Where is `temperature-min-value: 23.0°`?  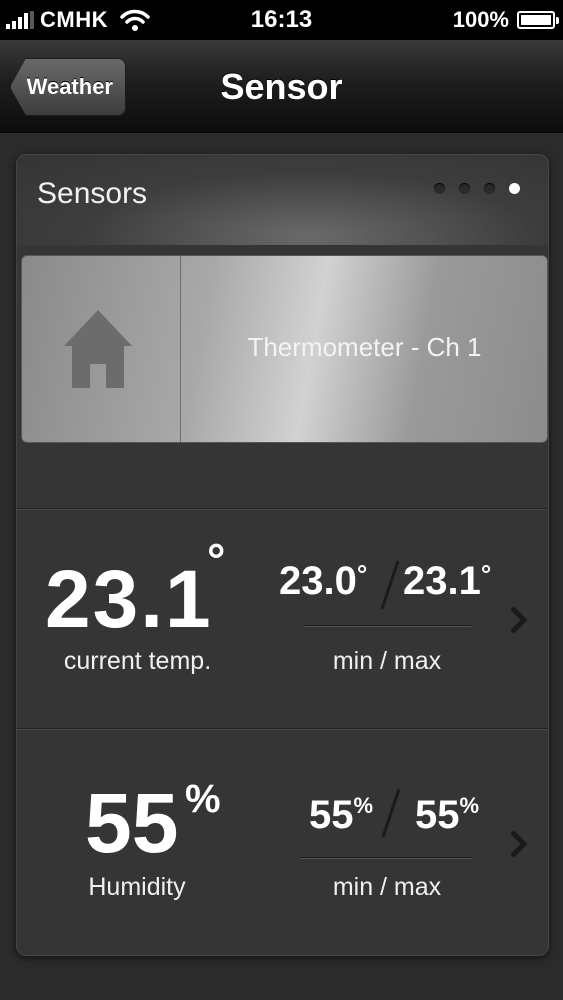 temperature-min-value: 23.0° is located at coordinates (323, 581).